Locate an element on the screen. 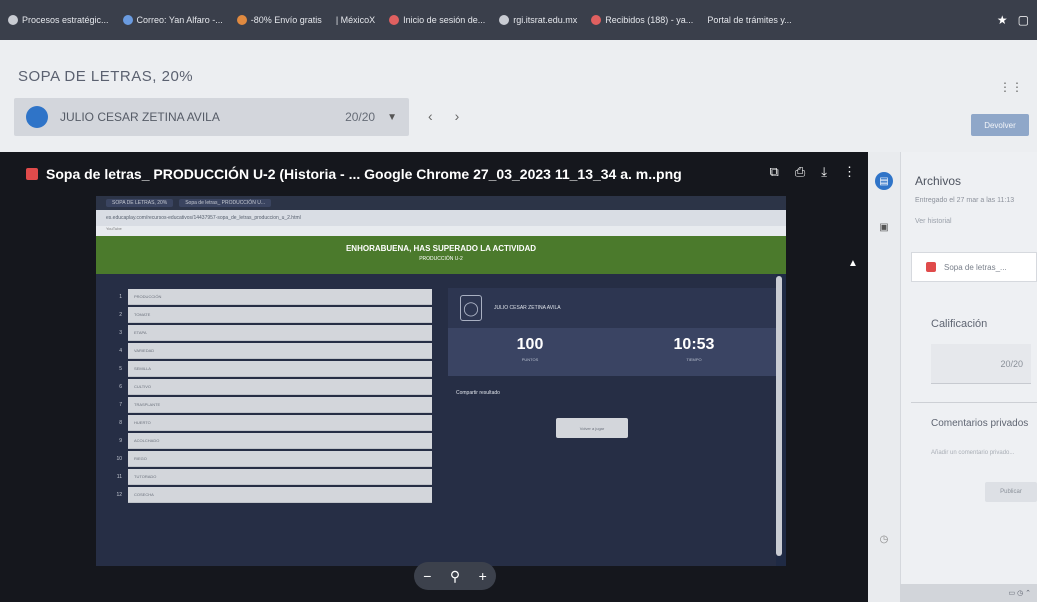 The height and width of the screenshot is (602, 1037). more-options-icon: ⋮ is located at coordinates (849, 172).